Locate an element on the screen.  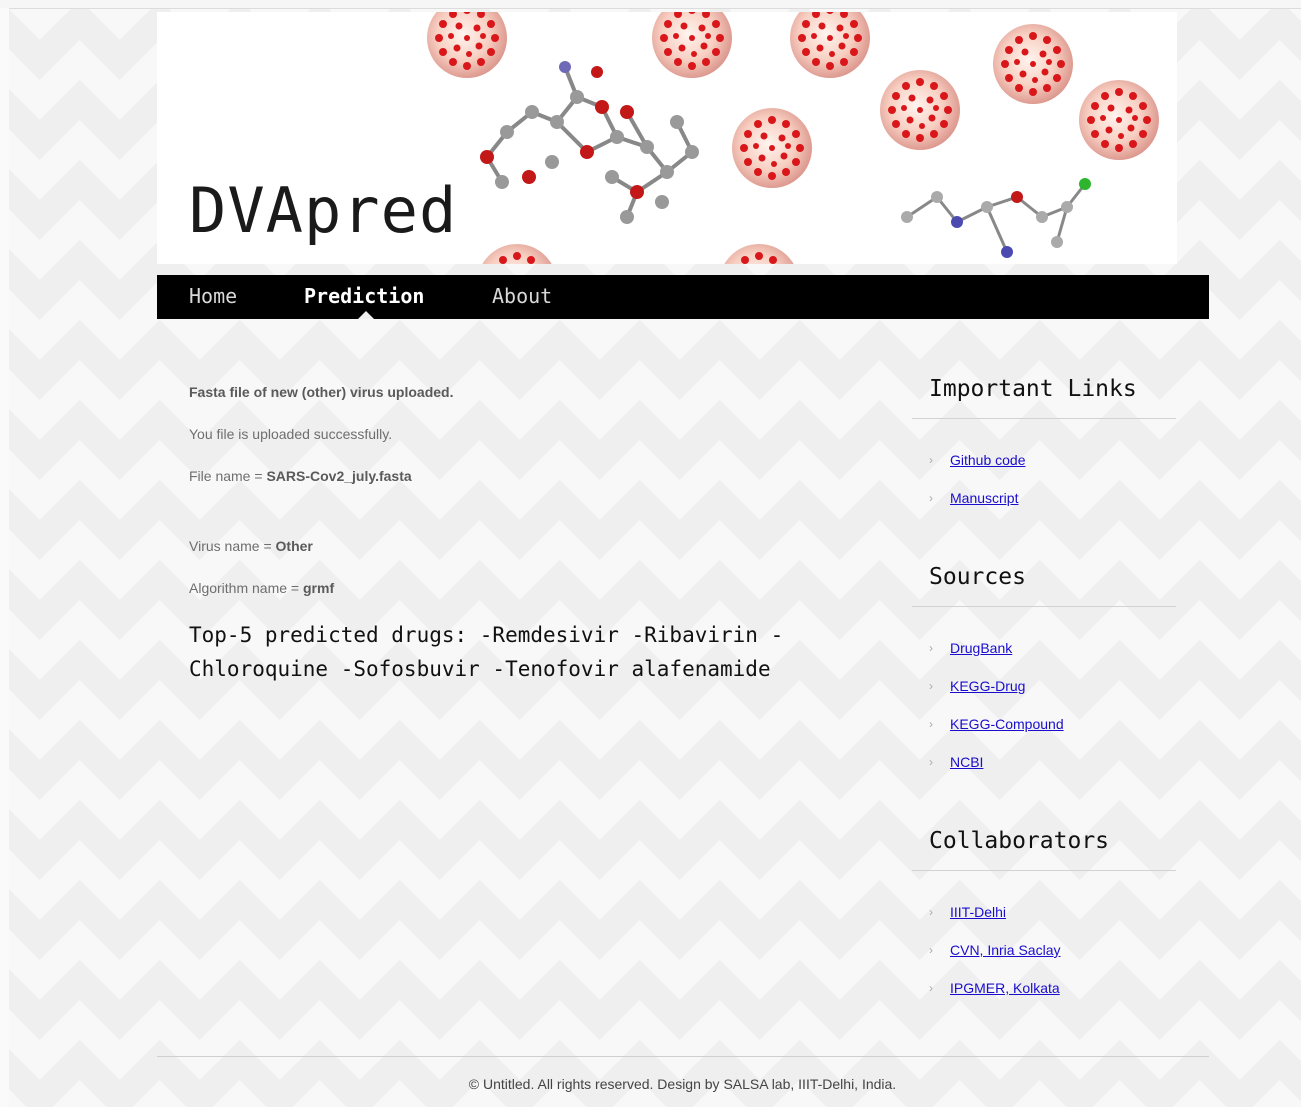
file-name: File name = SARS-Cov2_july.fasta is located at coordinates (300, 476).